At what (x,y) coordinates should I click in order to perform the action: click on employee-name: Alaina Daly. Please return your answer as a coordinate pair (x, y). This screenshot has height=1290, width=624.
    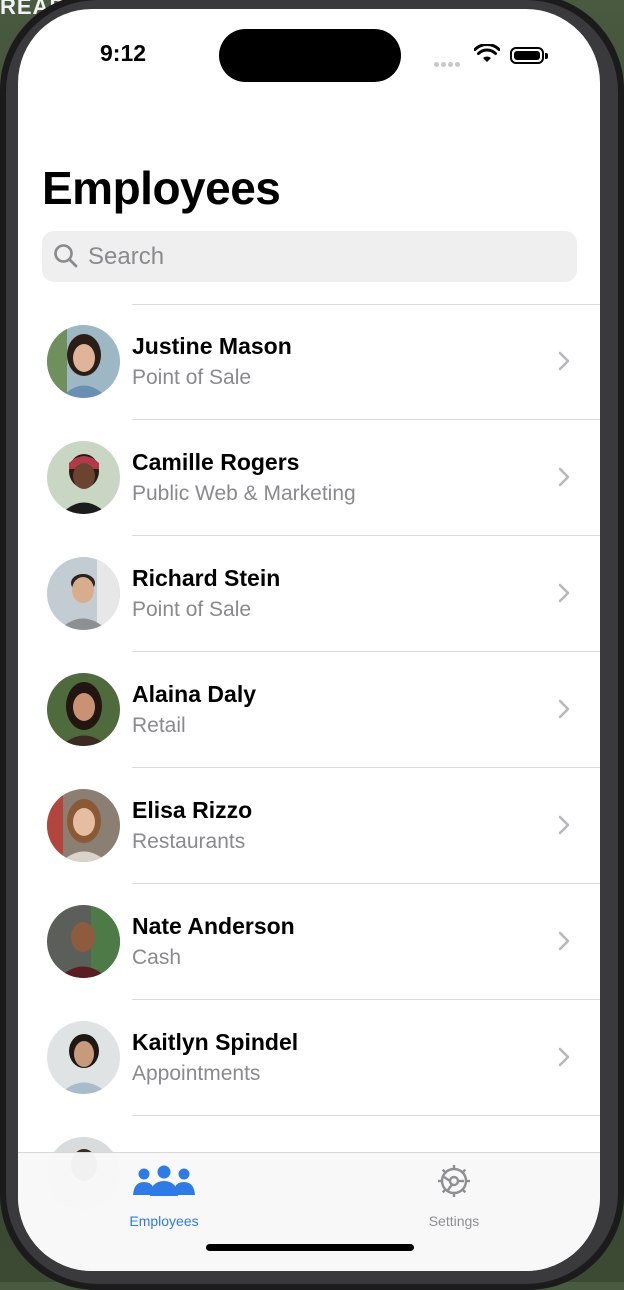
    Looking at the image, I should click on (194, 694).